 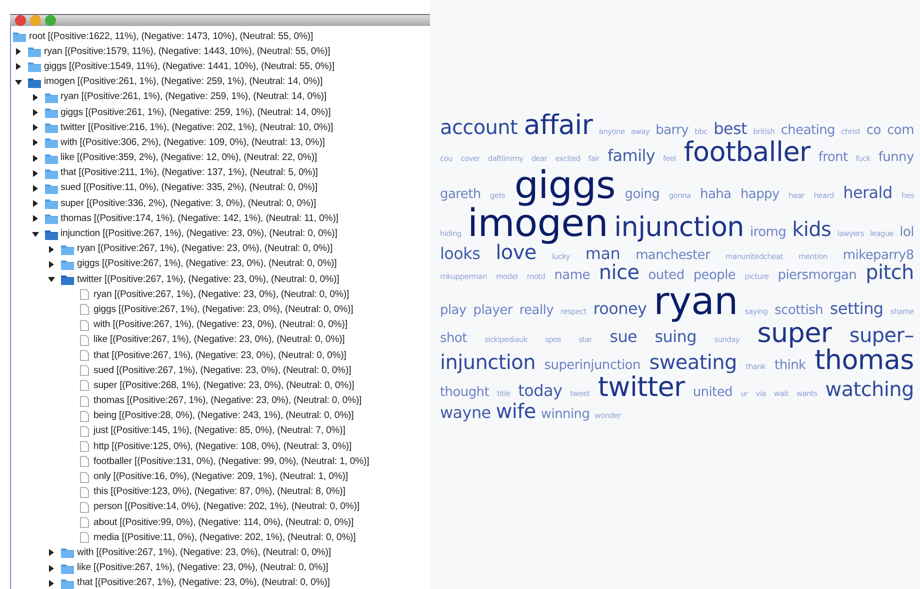 I want to click on tree-node-label: super [(Positive:268, 1%), (Negative: 23, 0%), (Neutral: 0, 0%)], so click(x=224, y=386).